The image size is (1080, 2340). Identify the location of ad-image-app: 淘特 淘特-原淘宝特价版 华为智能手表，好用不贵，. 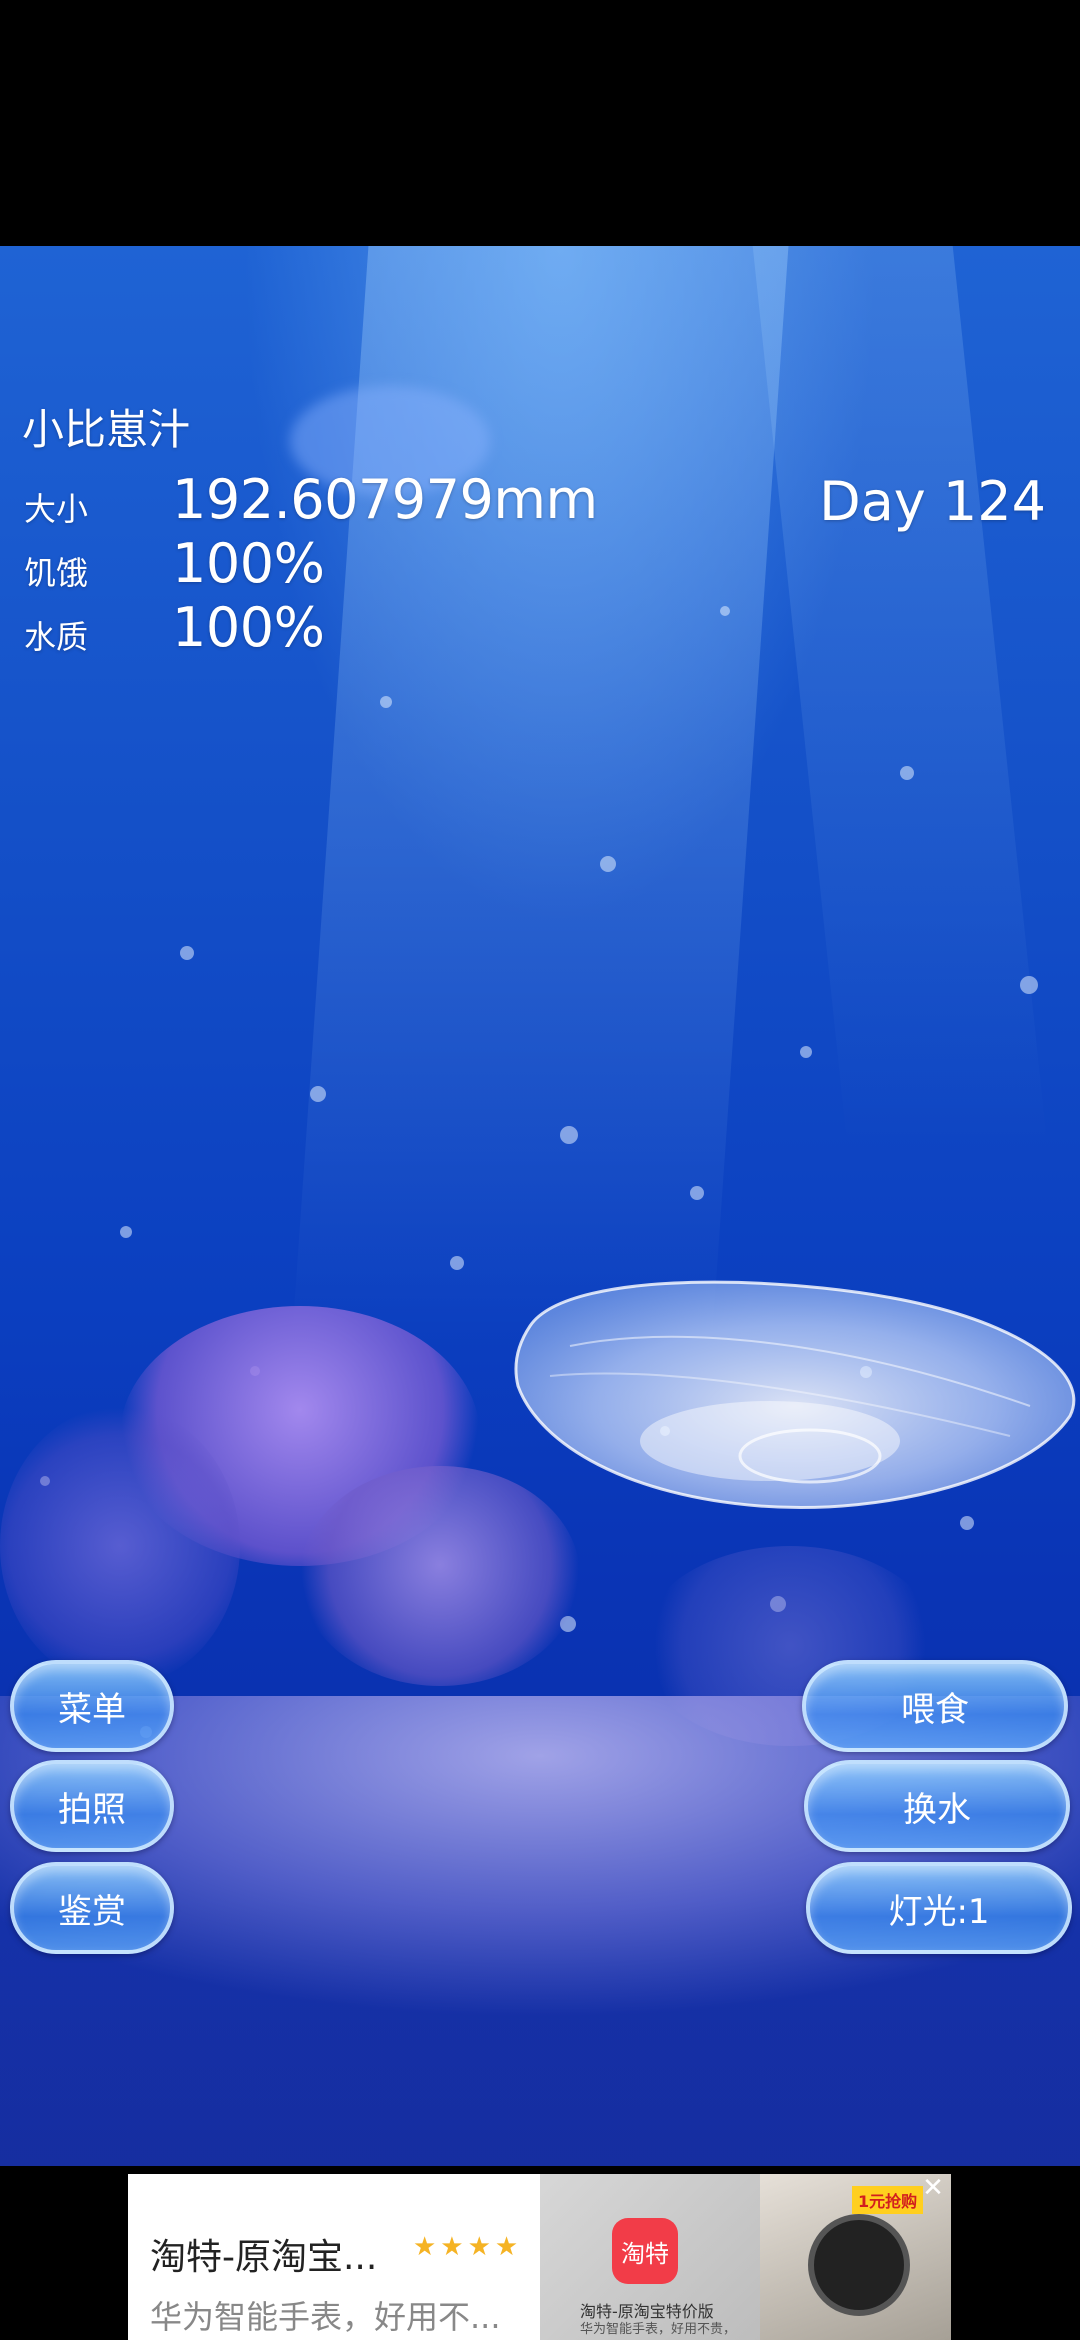
(650, 2257).